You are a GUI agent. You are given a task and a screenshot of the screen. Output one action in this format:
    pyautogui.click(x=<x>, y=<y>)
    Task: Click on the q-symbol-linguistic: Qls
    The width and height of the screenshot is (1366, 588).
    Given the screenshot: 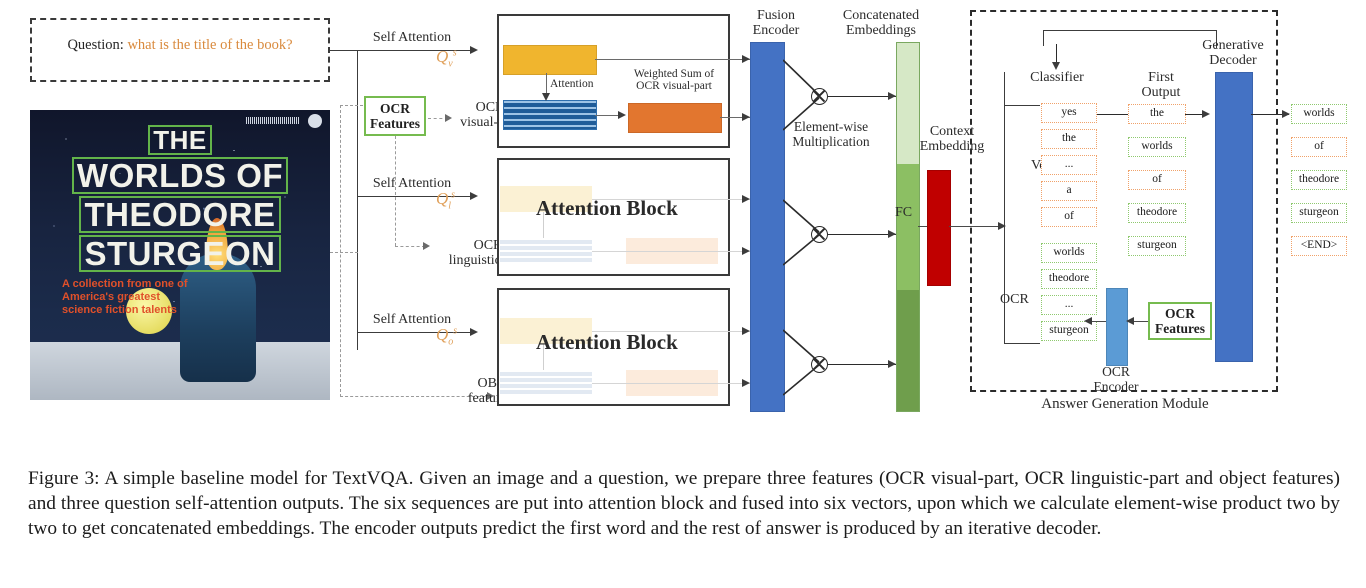 What is the action you would take?
    pyautogui.click(x=445, y=200)
    